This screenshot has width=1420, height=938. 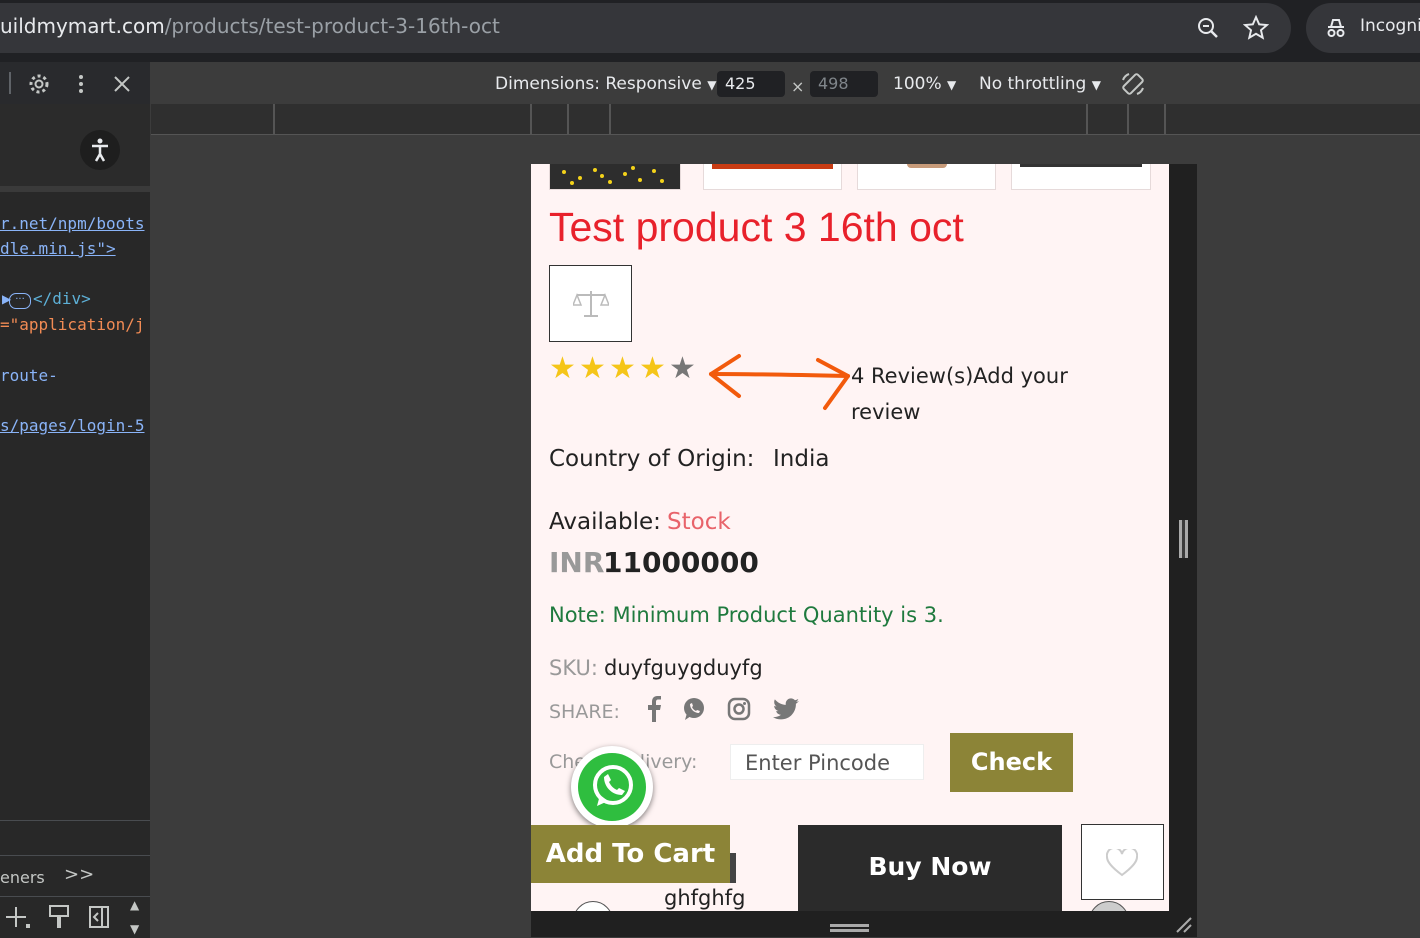 What do you see at coordinates (682, 368) in the screenshot?
I see `star-empty-icon: ★` at bounding box center [682, 368].